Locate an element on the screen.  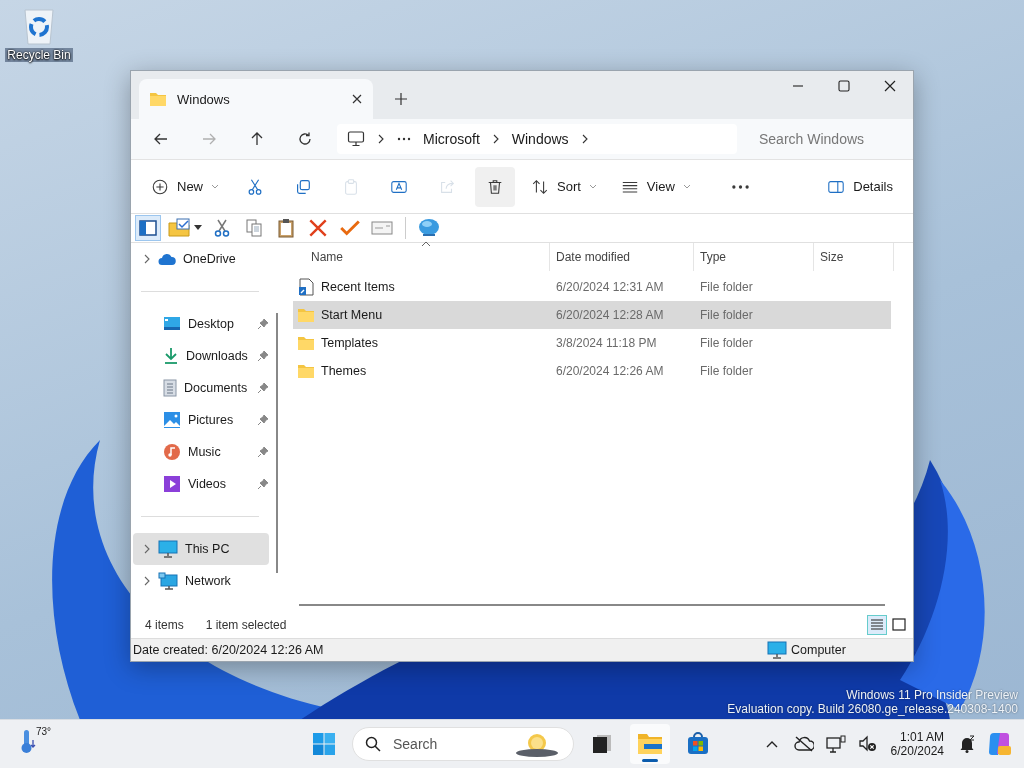
back-arrow-icon is located at coordinates (161, 139).